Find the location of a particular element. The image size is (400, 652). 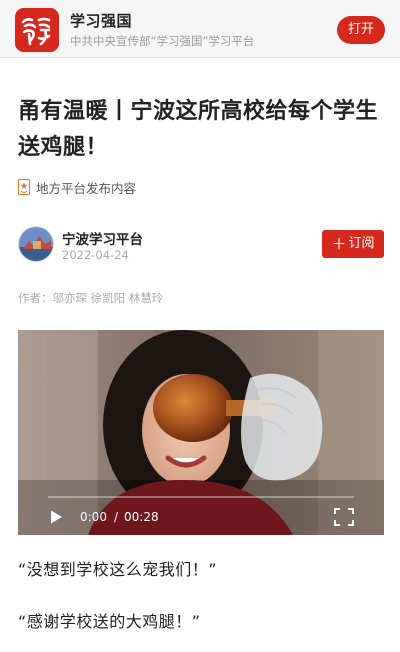

video-current-time: 0:00 is located at coordinates (93, 517).